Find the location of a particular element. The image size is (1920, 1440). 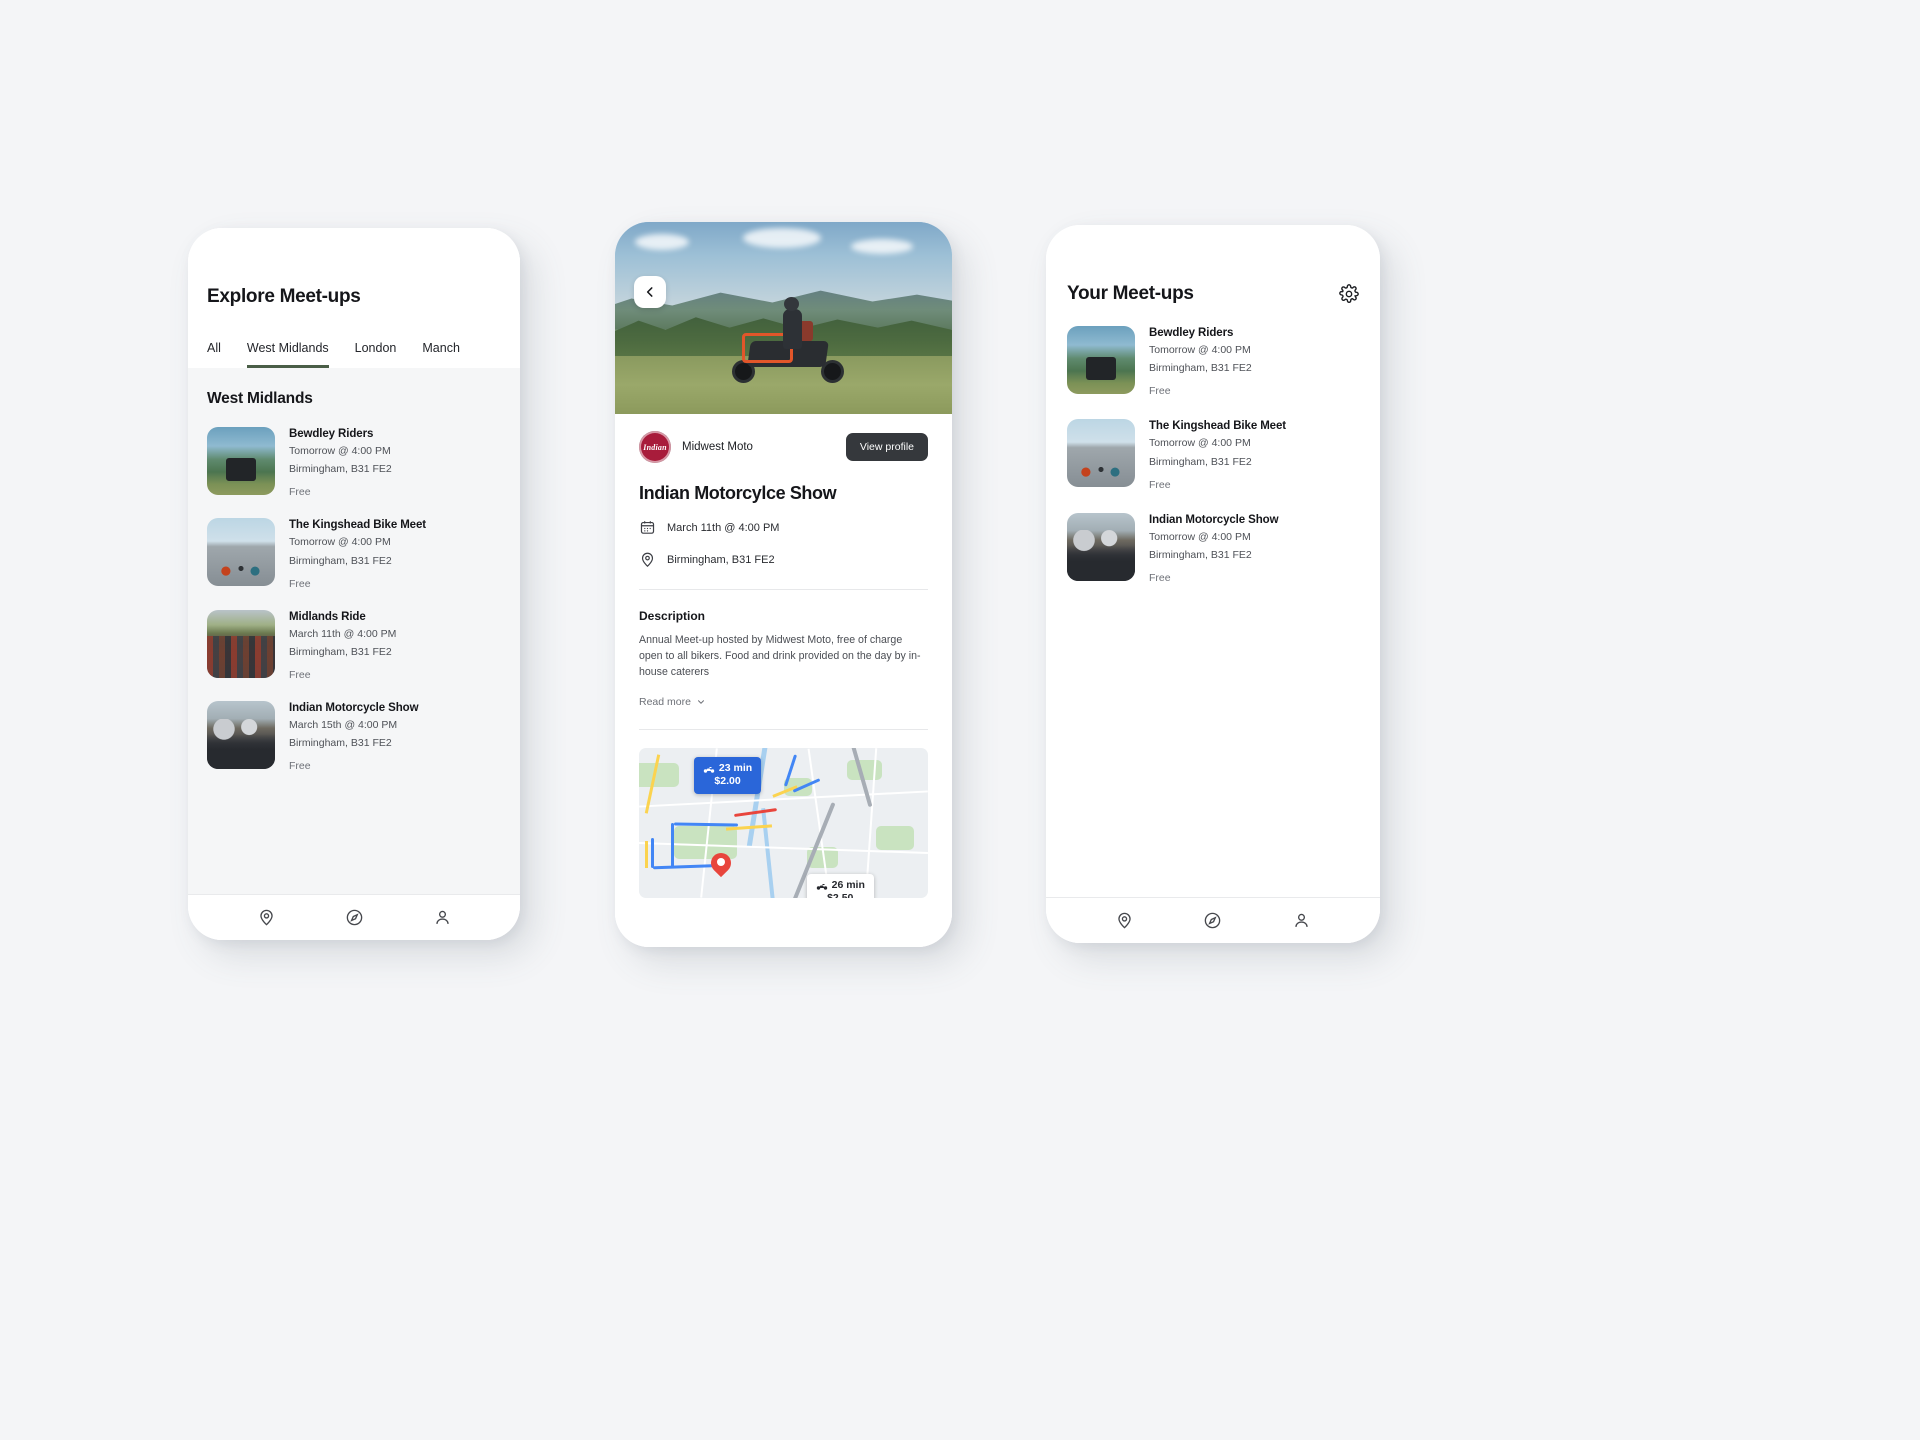

event-location-row: Birmingham, B31 FE2 is located at coordinates (783, 559).